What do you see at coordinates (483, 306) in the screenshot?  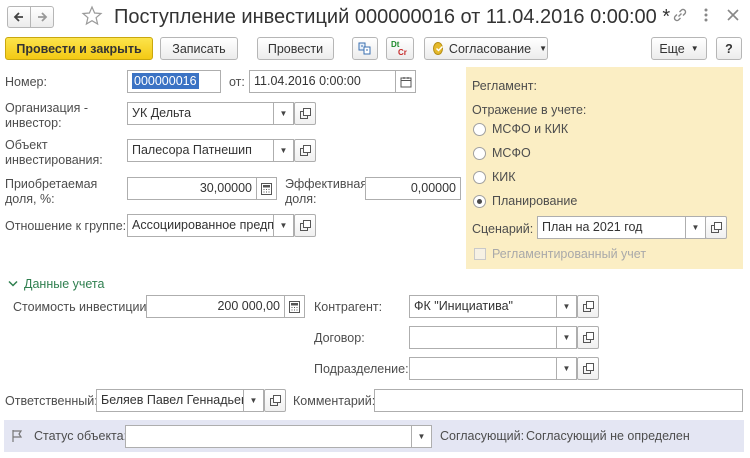 I see `counterparty-field: ФК "Инициатива"` at bounding box center [483, 306].